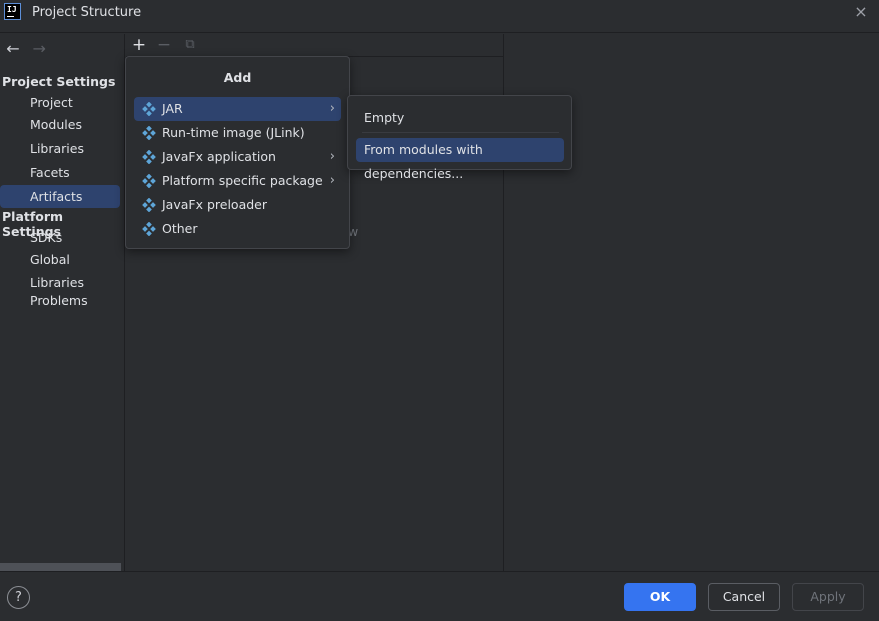 The height and width of the screenshot is (621, 879). What do you see at coordinates (744, 597) in the screenshot?
I see `cancel-button: Cancel` at bounding box center [744, 597].